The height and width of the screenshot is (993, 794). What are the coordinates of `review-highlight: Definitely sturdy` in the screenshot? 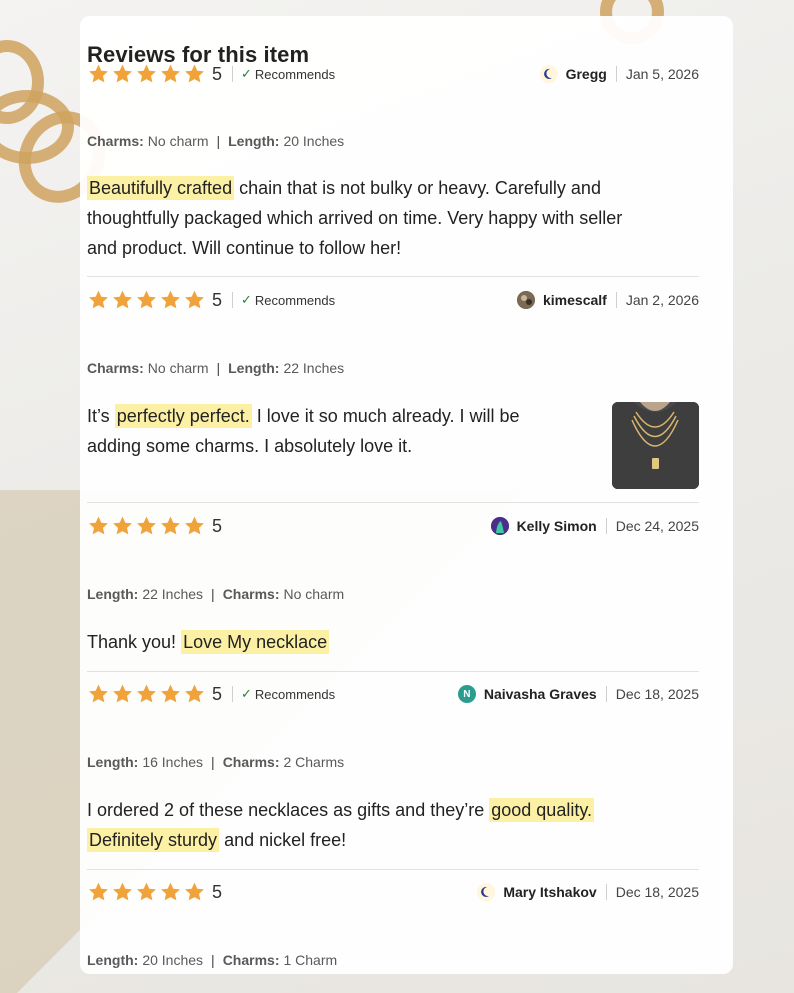 It's located at (153, 840).